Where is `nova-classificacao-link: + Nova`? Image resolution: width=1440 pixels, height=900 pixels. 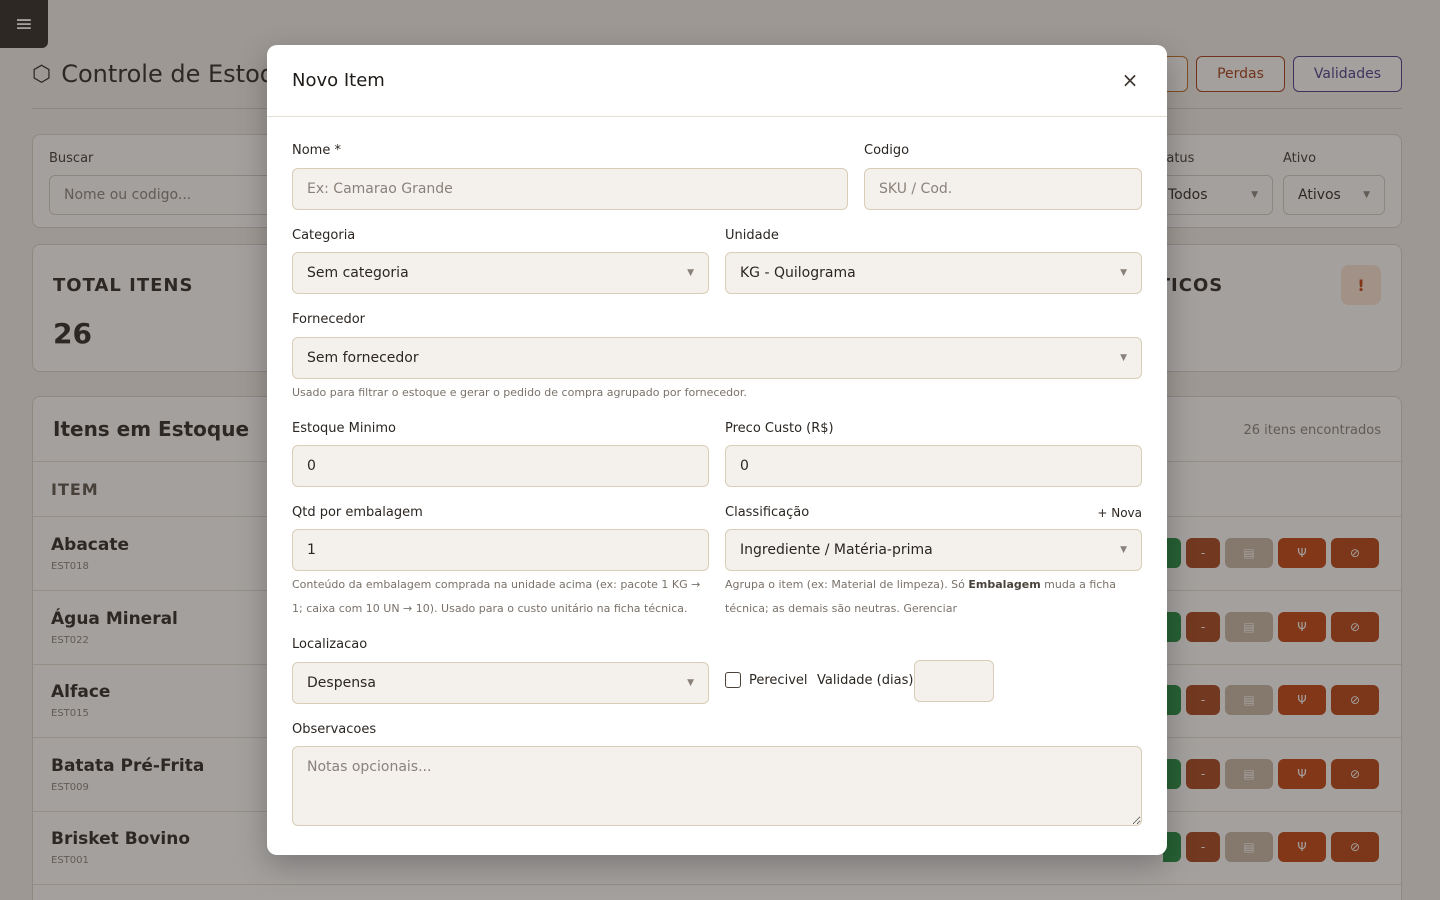 nova-classificacao-link: + Nova is located at coordinates (1119, 513).